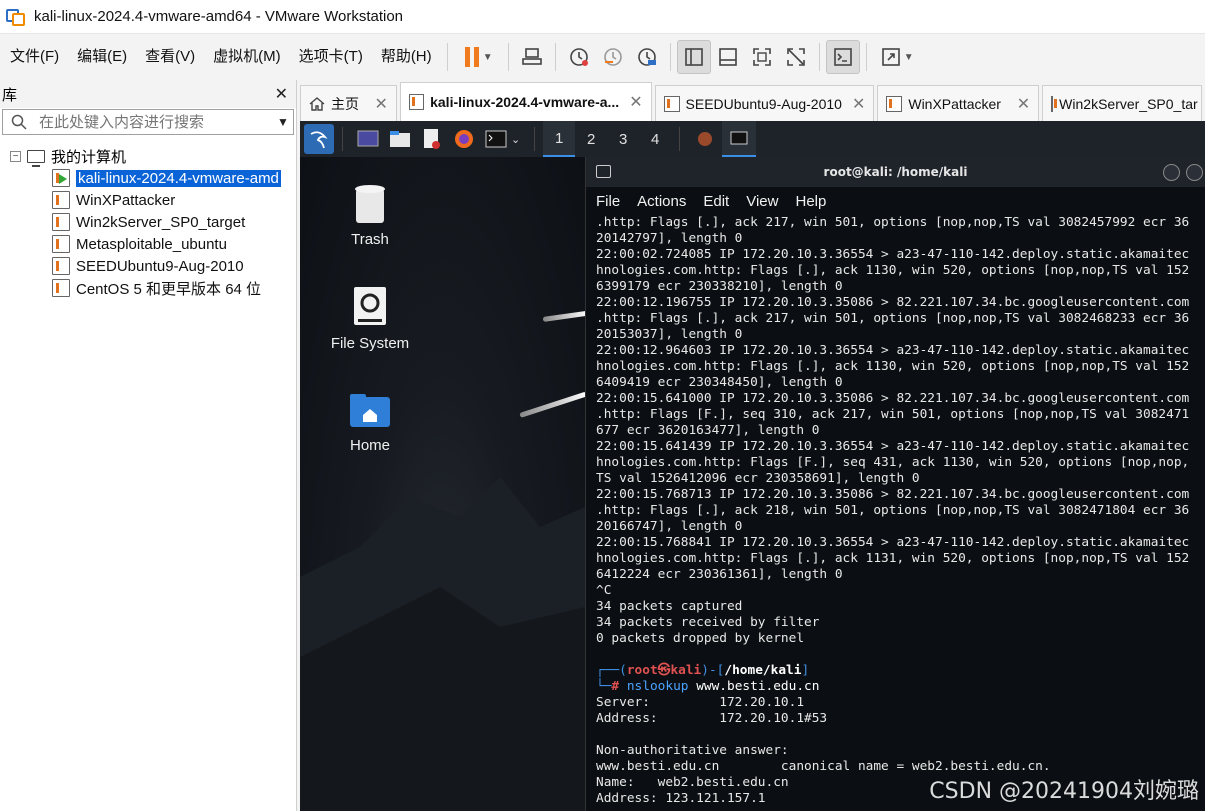 The height and width of the screenshot is (811, 1205). I want to click on firefox-icon, so click(464, 139).